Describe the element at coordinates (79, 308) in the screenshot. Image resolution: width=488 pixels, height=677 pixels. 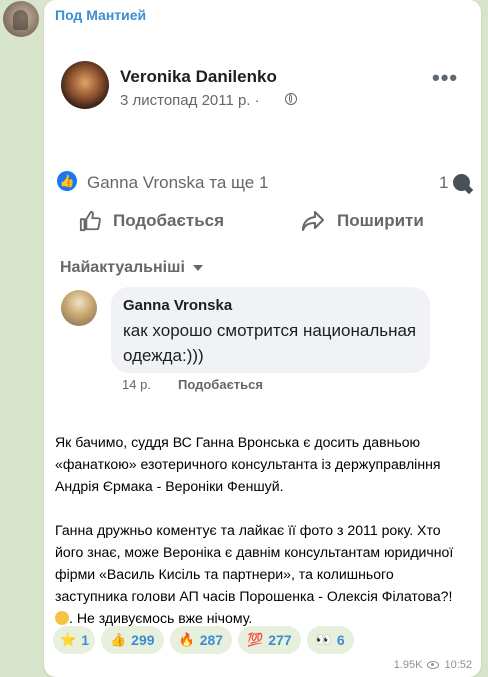
I see `commenter-avatar` at that location.